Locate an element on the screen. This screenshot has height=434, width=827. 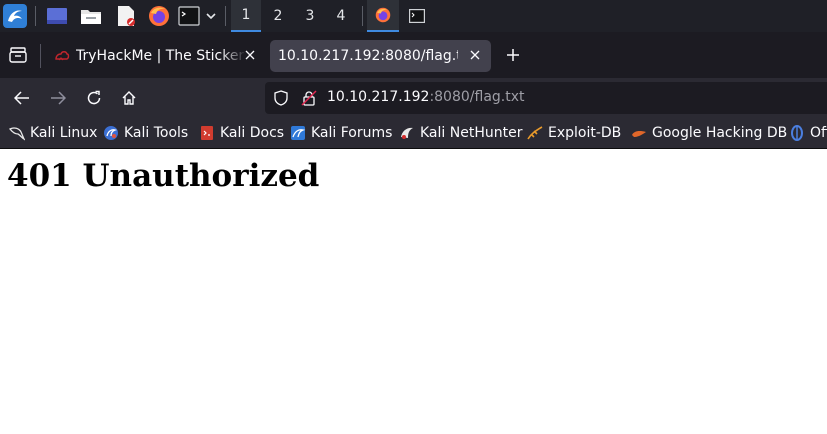
taskbar-app-firefox is located at coordinates (383, 16).